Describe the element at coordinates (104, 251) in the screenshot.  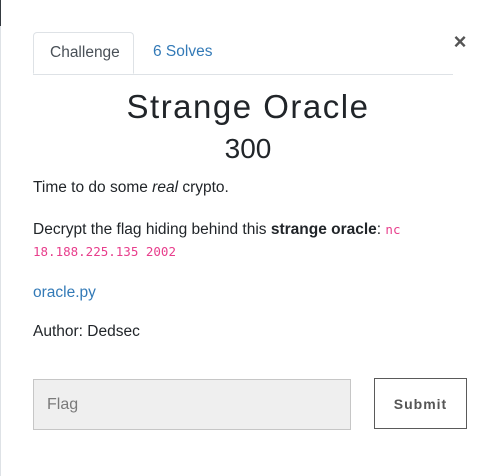
I see `netcat-command-address: 18.188.225.135 2002` at that location.